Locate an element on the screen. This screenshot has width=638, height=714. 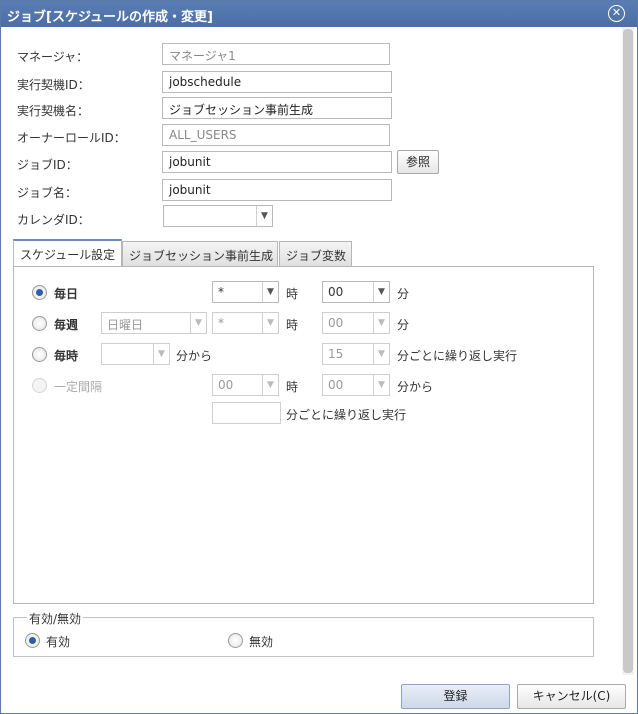
weekly-label: 毎週 is located at coordinates (66, 325).